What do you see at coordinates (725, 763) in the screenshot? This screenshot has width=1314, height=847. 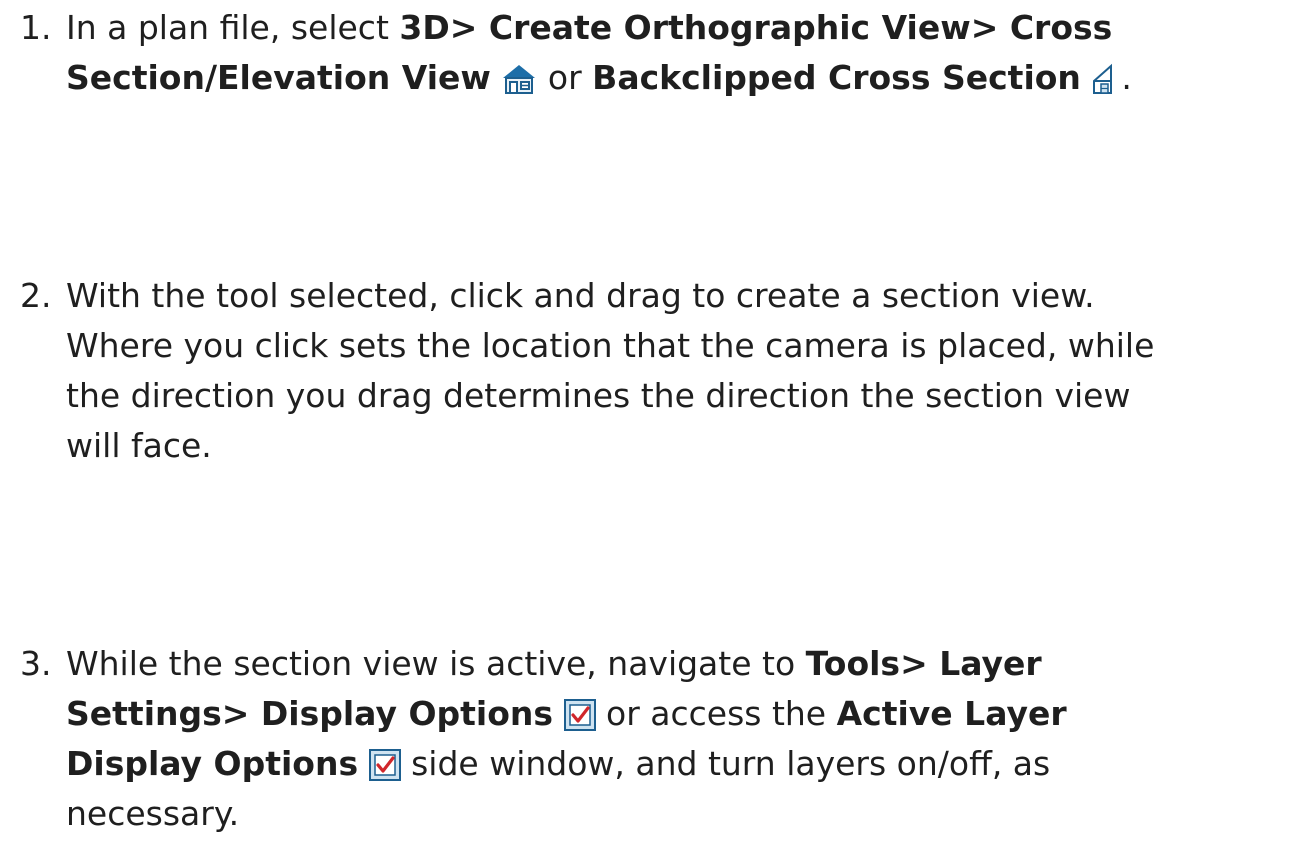 I see `step-text: side window, and turn layers on/off, as` at bounding box center [725, 763].